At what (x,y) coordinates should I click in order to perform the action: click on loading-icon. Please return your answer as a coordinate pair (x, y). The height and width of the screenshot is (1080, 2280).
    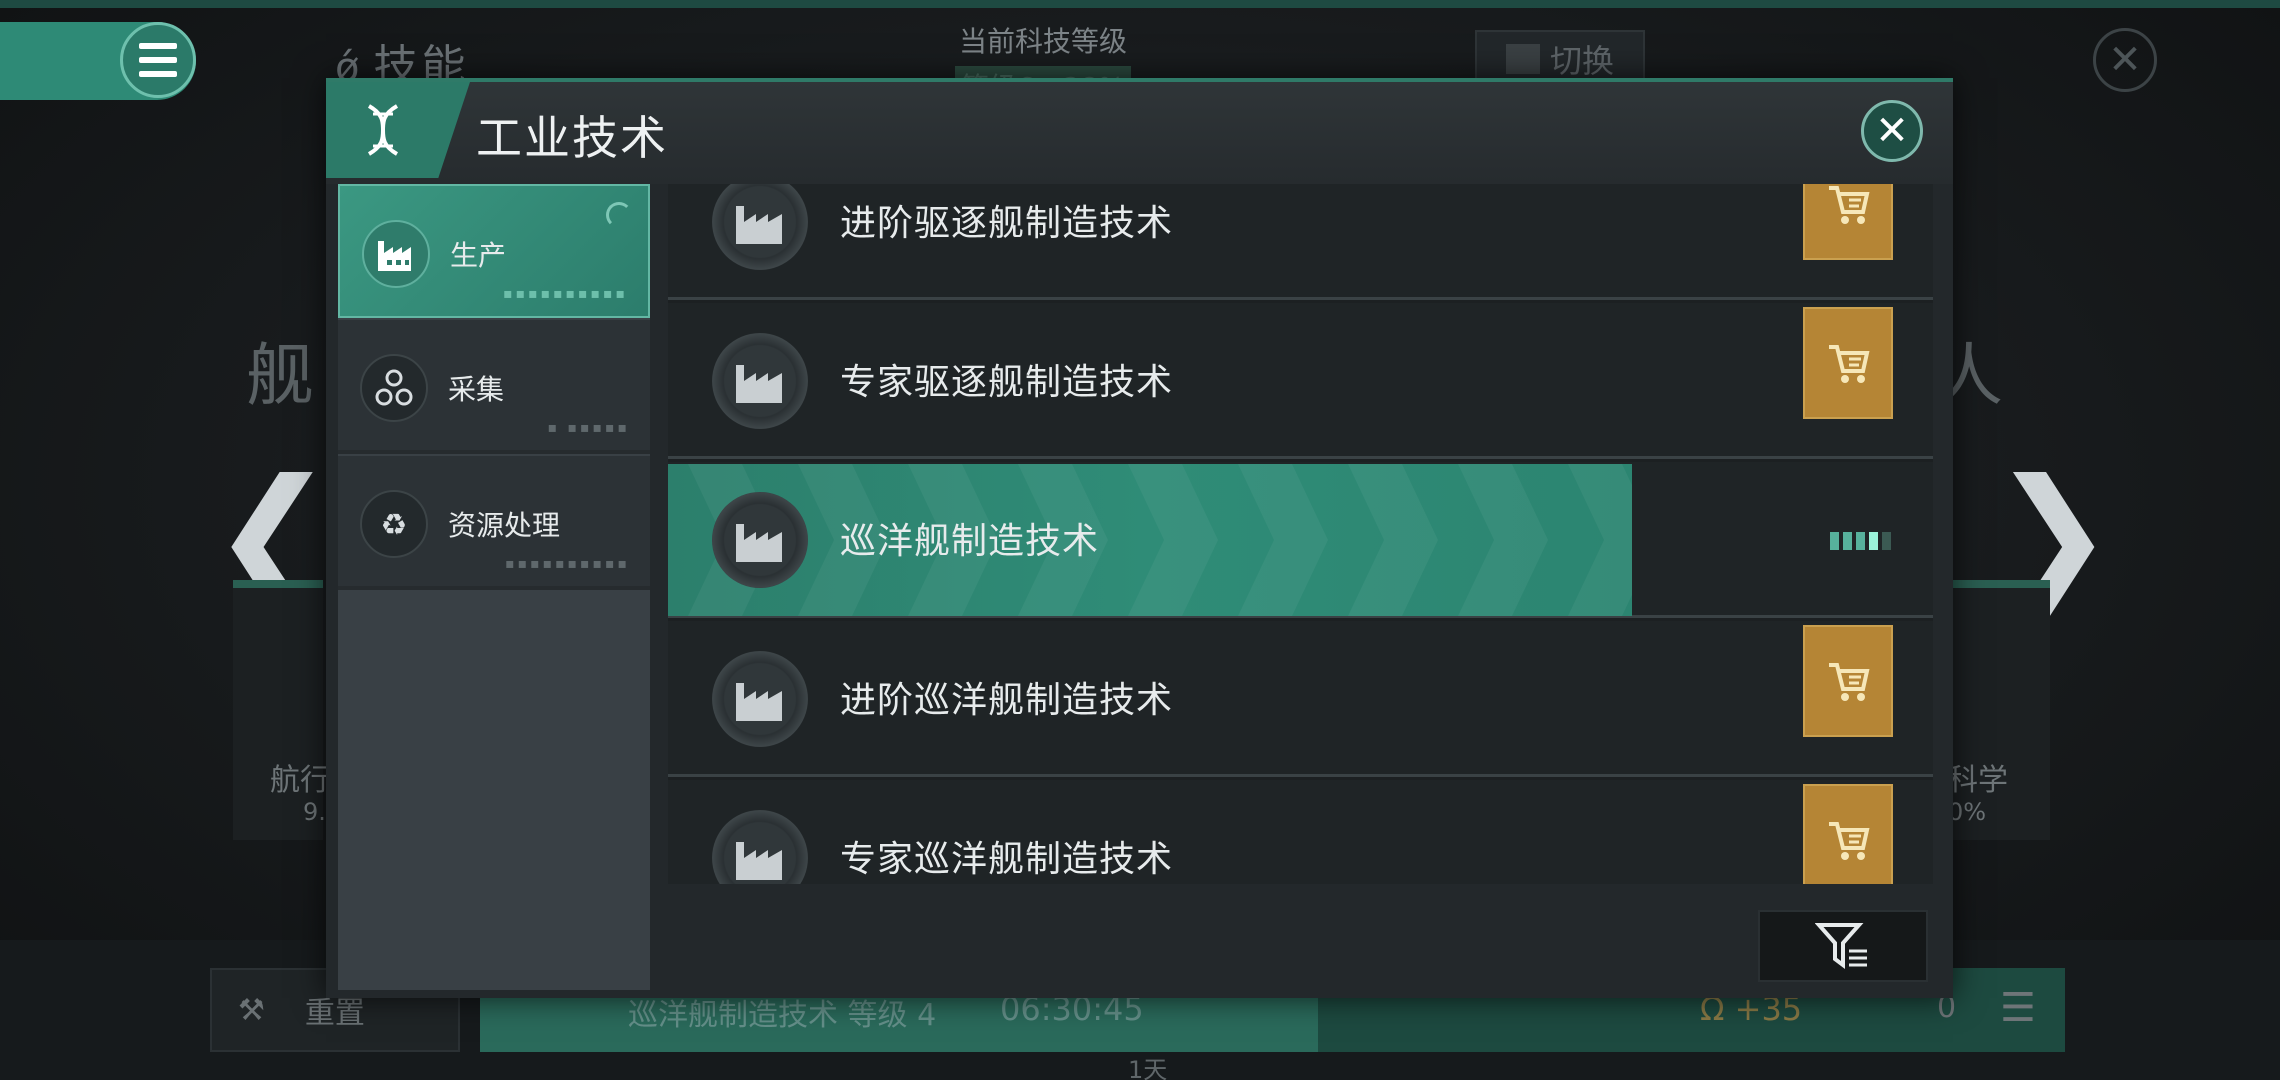
    Looking at the image, I should click on (619, 215).